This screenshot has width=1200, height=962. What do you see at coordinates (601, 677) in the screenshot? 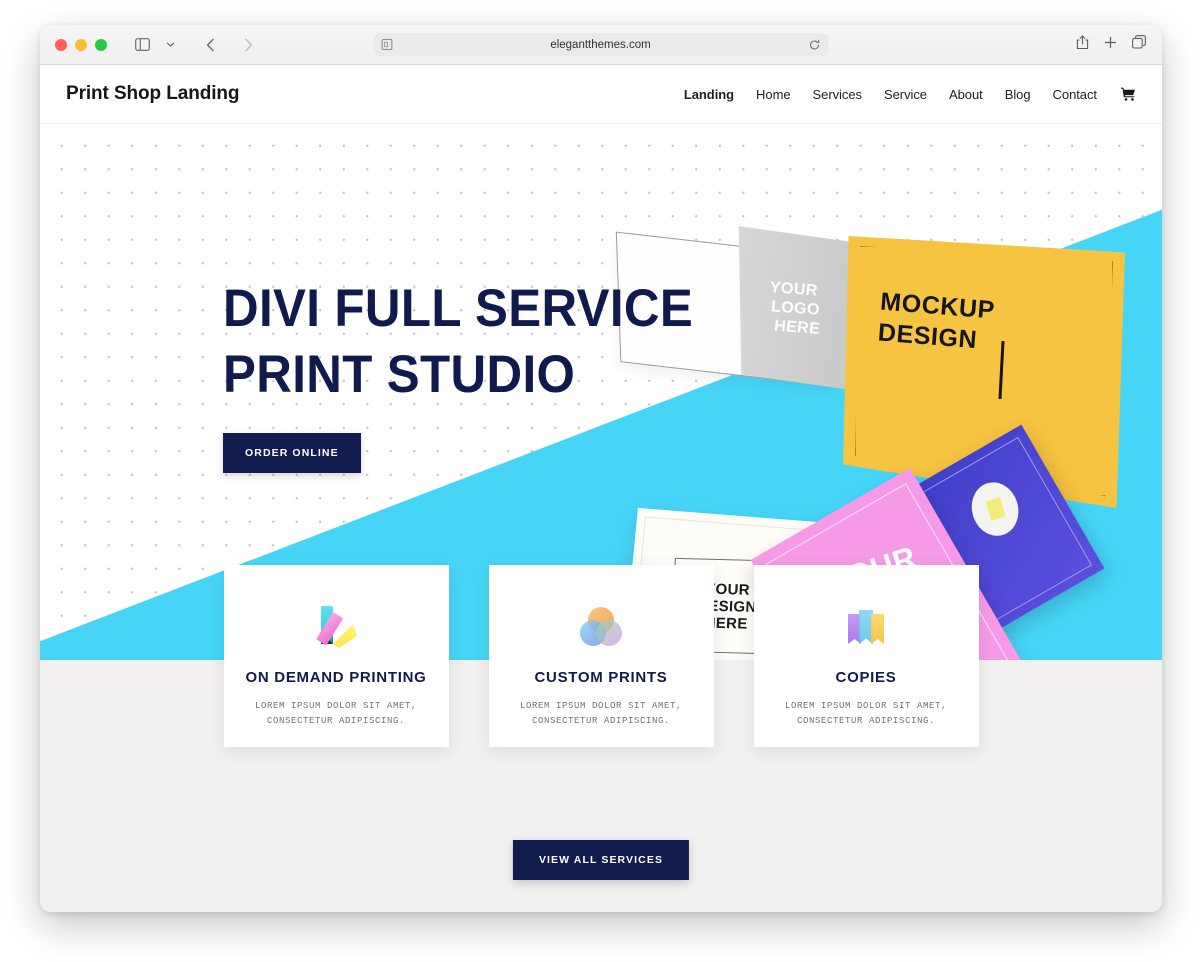
I see `service-title: CUSTOM PRINTS` at bounding box center [601, 677].